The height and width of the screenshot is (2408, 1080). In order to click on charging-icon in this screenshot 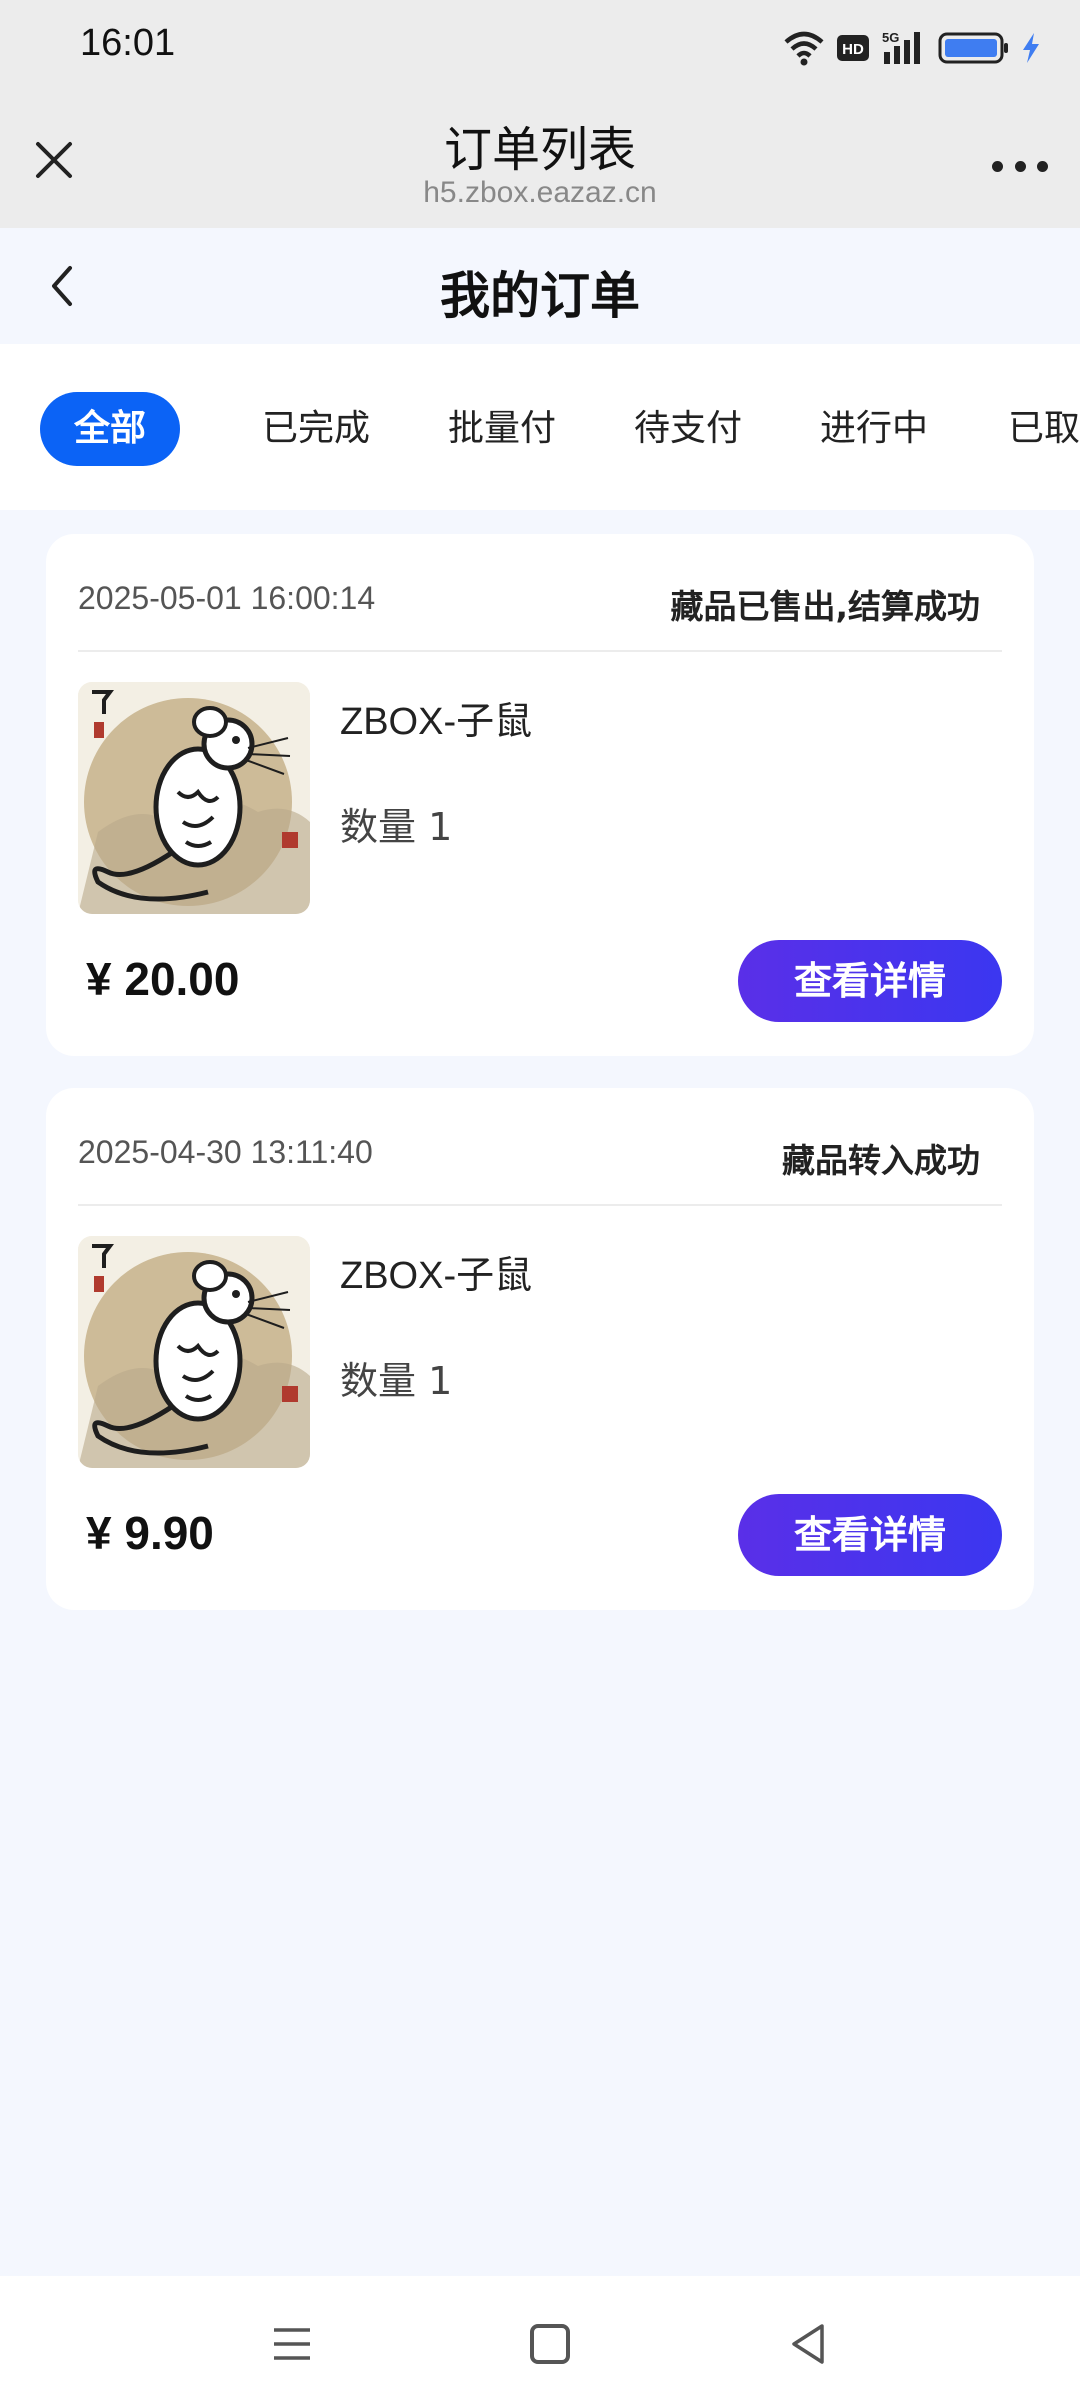, I will do `click(1031, 48)`.